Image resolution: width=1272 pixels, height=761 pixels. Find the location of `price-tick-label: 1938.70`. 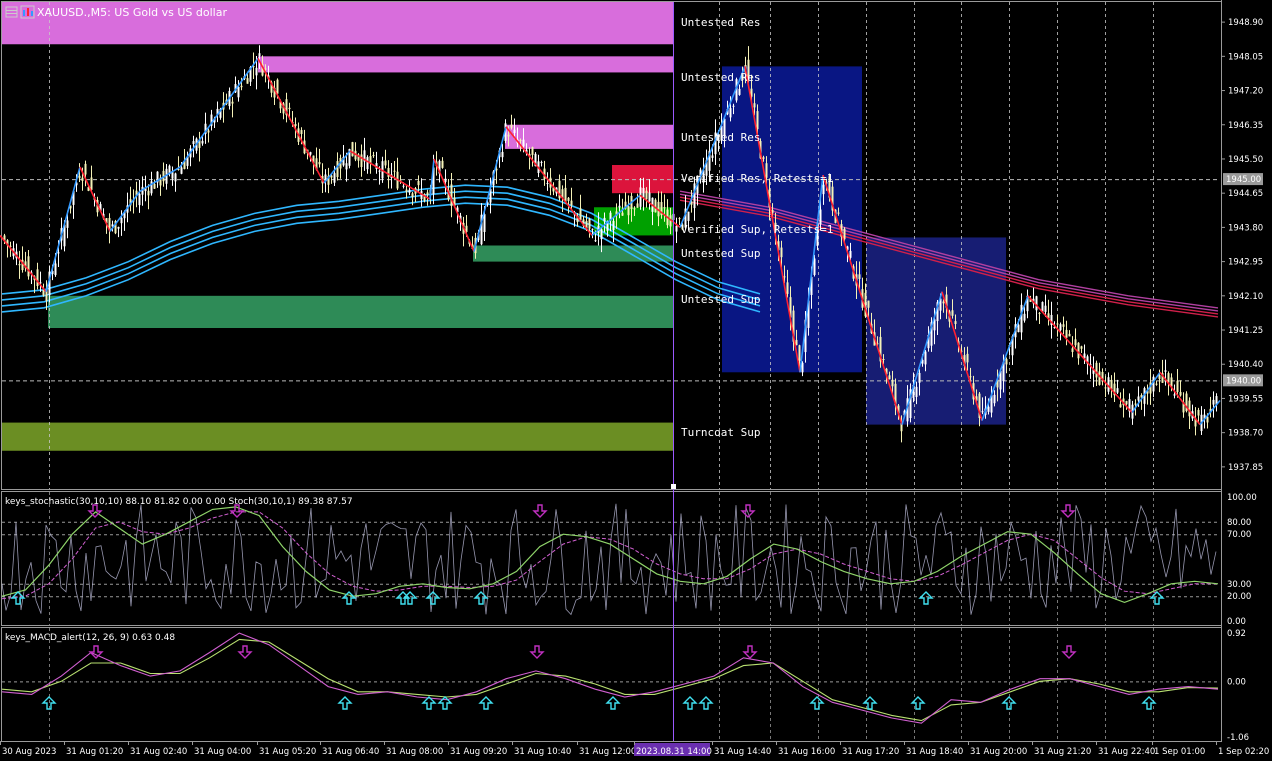

price-tick-label: 1938.70 is located at coordinates (1245, 434).